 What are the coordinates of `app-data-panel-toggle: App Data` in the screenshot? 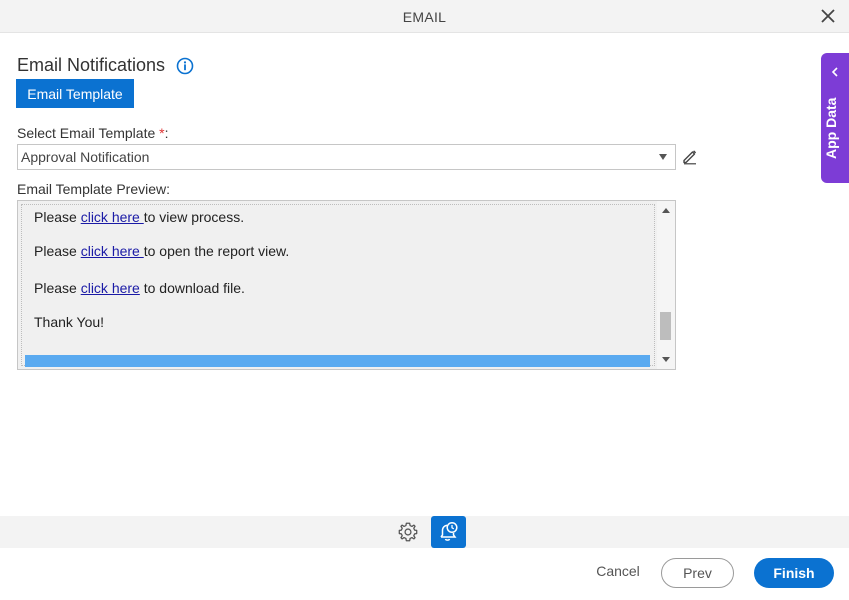 It's located at (835, 118).